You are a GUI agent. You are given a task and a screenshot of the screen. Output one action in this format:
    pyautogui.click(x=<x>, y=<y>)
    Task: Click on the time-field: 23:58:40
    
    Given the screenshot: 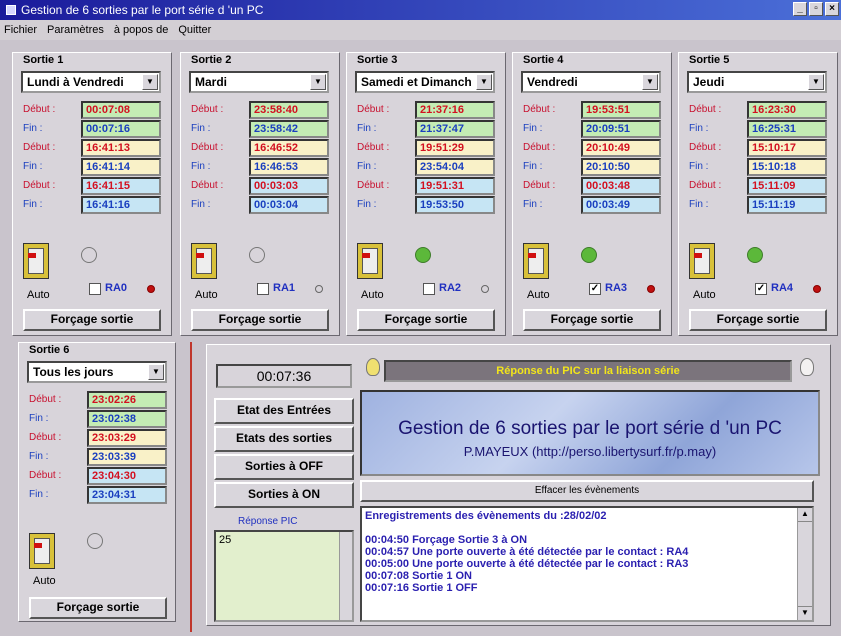 What is the action you would take?
    pyautogui.click(x=289, y=110)
    